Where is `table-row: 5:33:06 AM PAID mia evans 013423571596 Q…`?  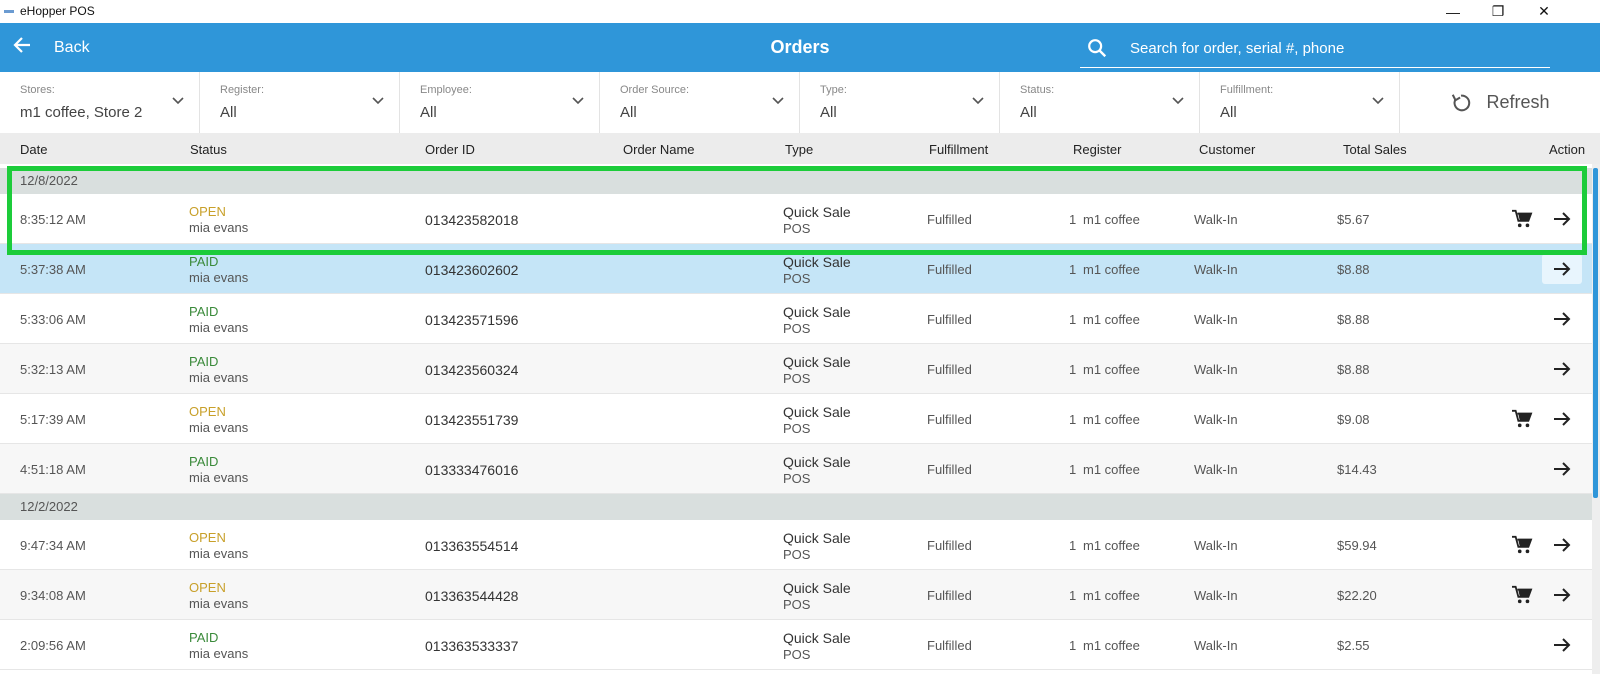 table-row: 5:33:06 AM PAID mia evans 013423571596 Q… is located at coordinates (796, 319).